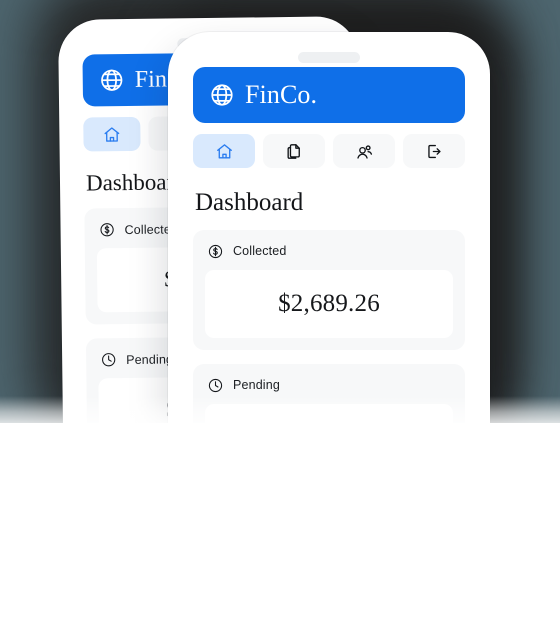 This screenshot has width=560, height=620. I want to click on stat-card-body: $3,468.09, so click(329, 437).